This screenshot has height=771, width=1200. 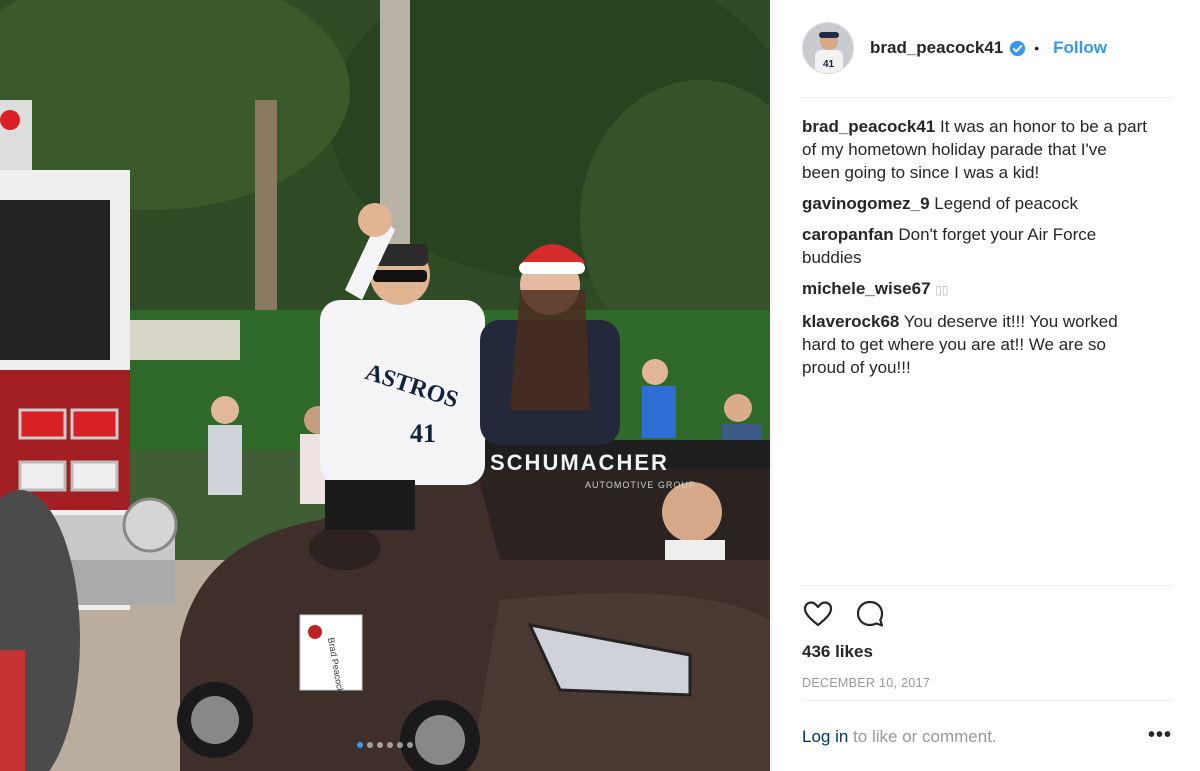 I want to click on post-author-username: brad_peacock41, so click(x=936, y=48).